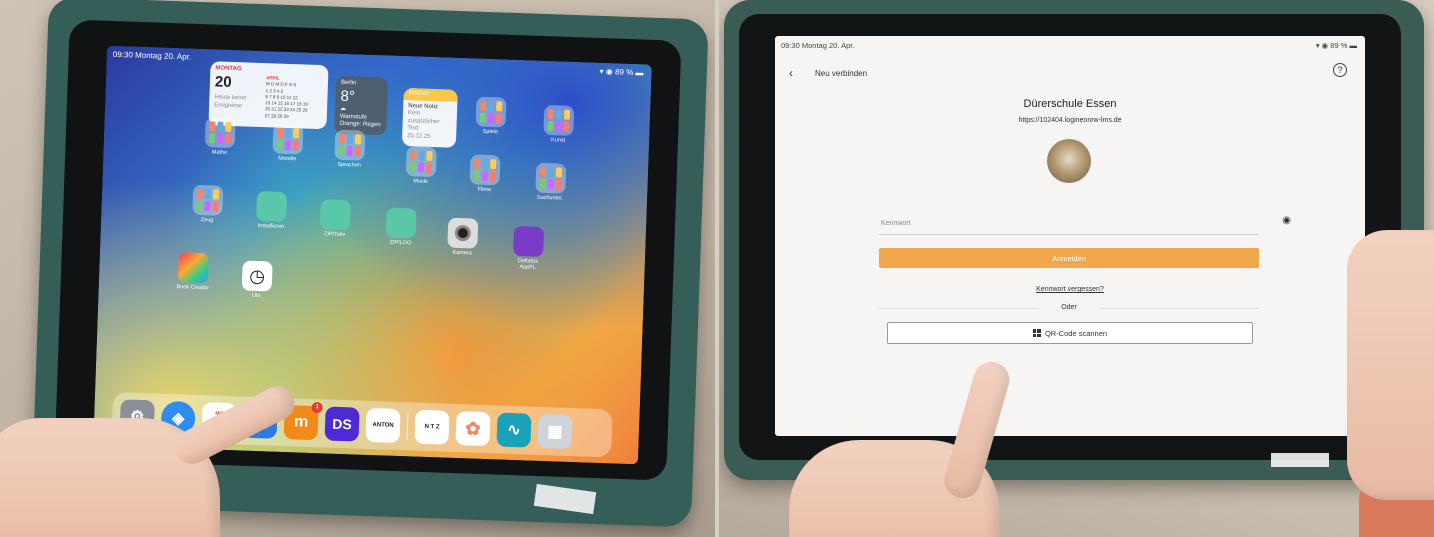 The height and width of the screenshot is (537, 1434). What do you see at coordinates (420, 165) in the screenshot?
I see `app-folder-musik: Musik` at bounding box center [420, 165].